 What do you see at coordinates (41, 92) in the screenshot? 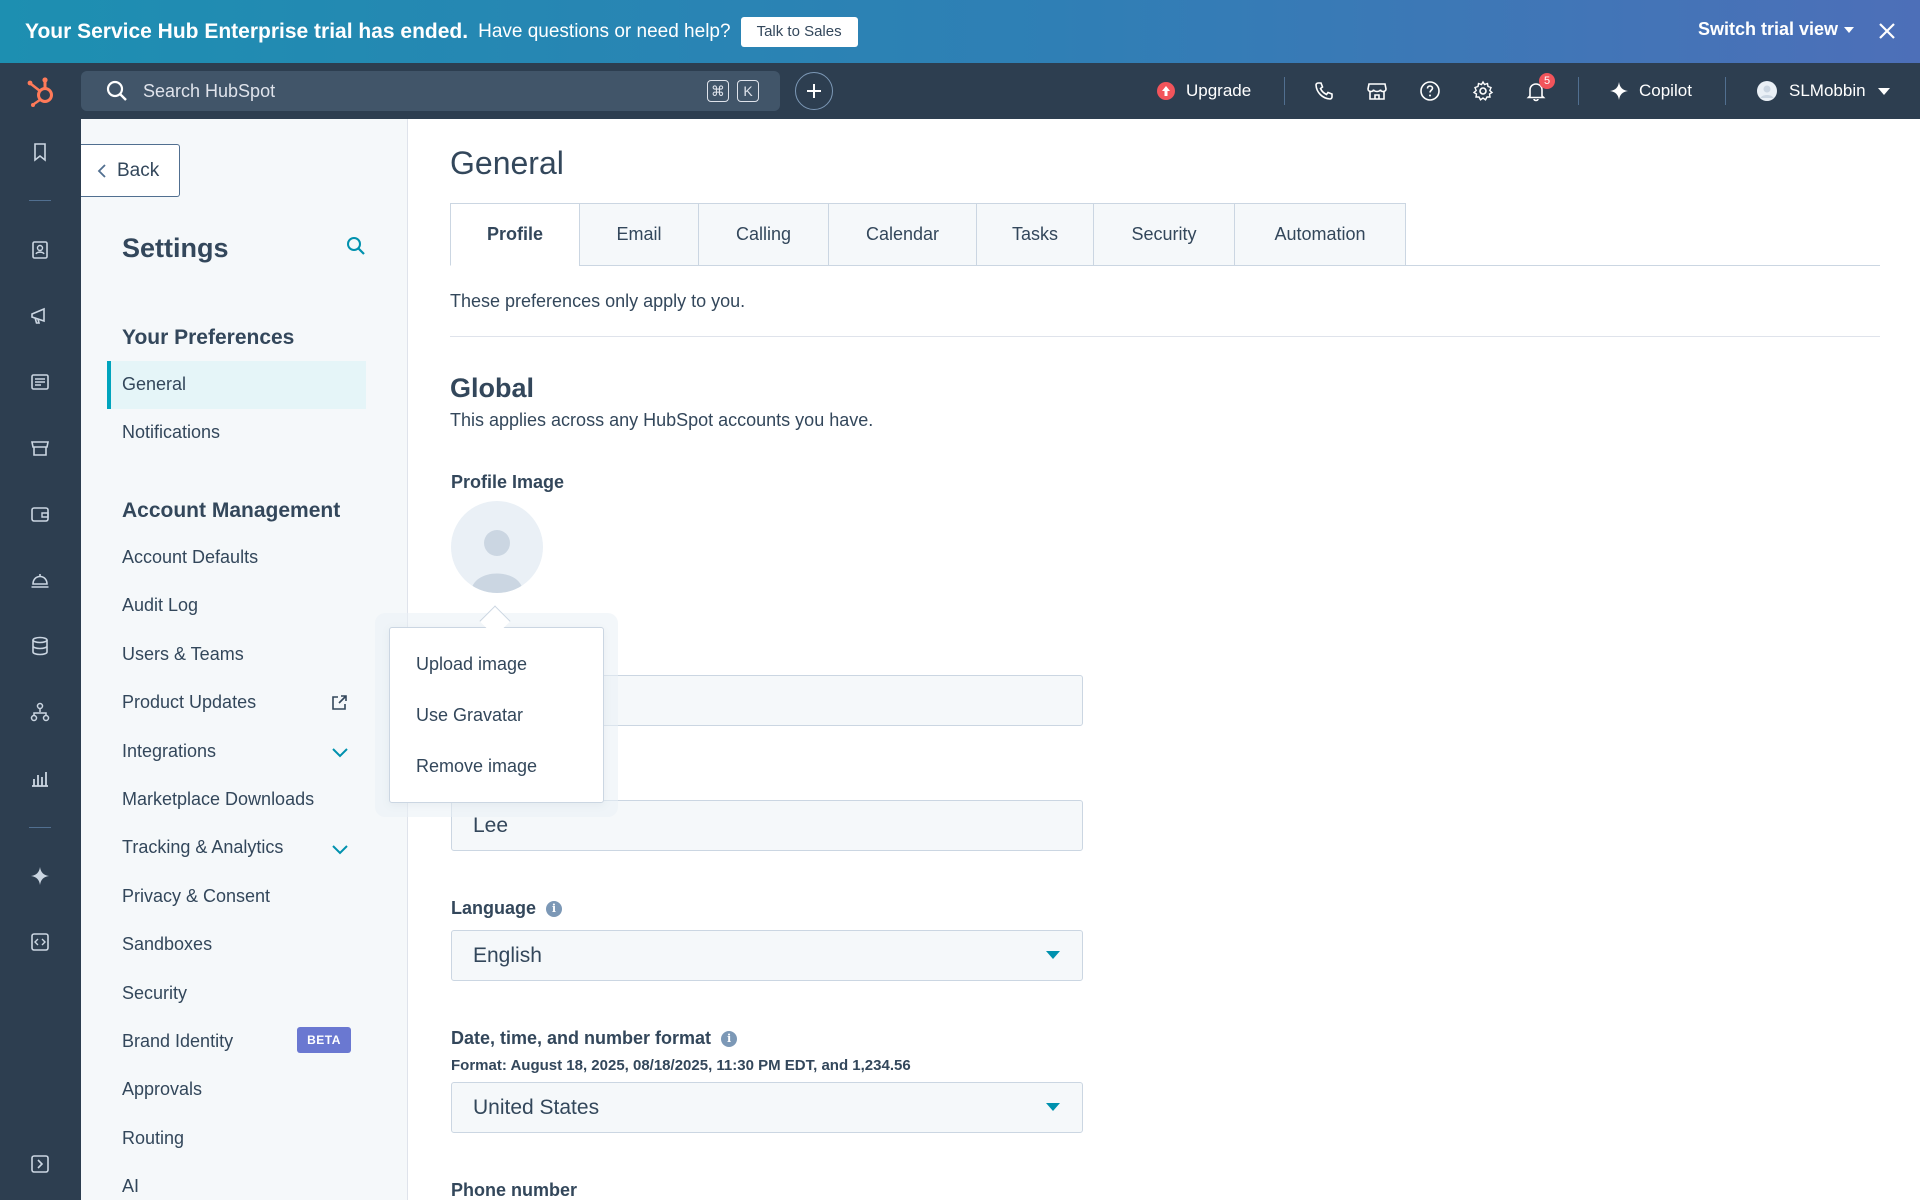
I see `hubspot-logo-icon` at bounding box center [41, 92].